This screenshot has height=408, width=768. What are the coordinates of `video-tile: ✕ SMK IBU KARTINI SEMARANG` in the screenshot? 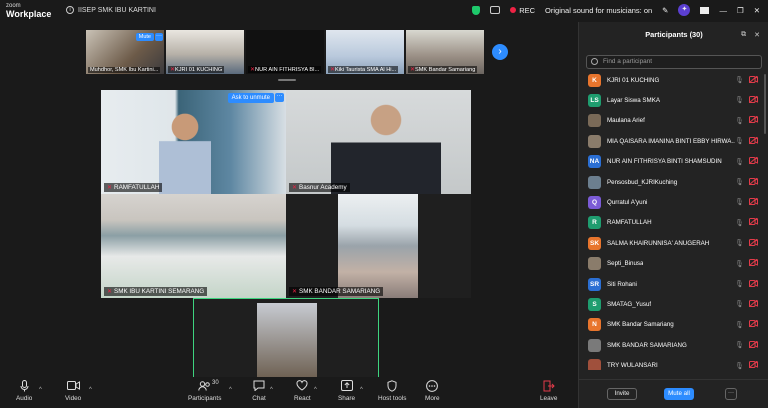 It's located at (193, 246).